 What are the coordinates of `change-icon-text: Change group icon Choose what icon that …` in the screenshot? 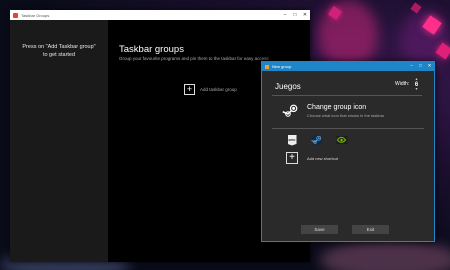 It's located at (345, 111).